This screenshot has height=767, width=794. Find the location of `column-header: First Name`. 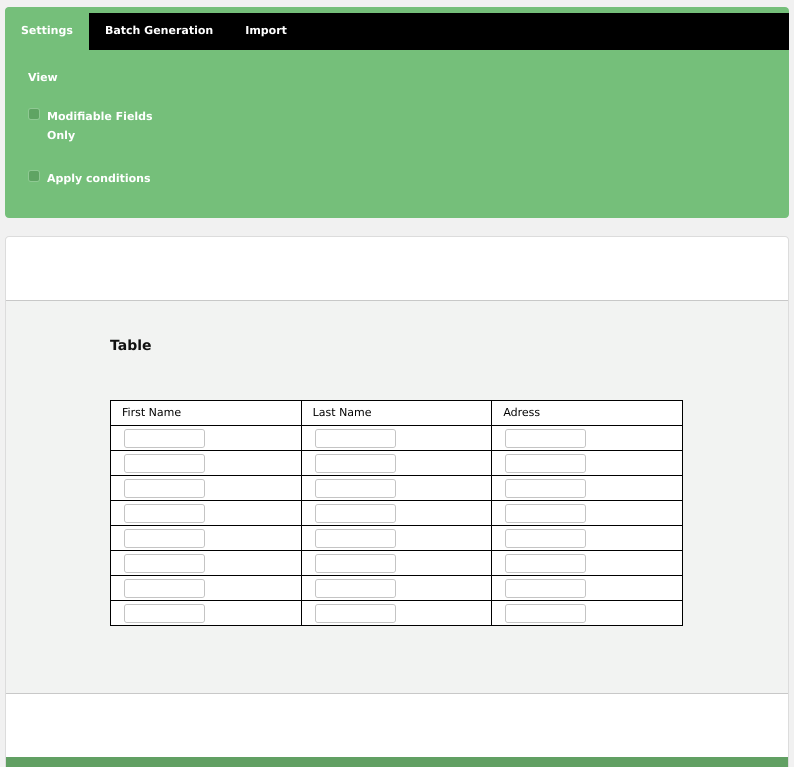

column-header: First Name is located at coordinates (206, 413).